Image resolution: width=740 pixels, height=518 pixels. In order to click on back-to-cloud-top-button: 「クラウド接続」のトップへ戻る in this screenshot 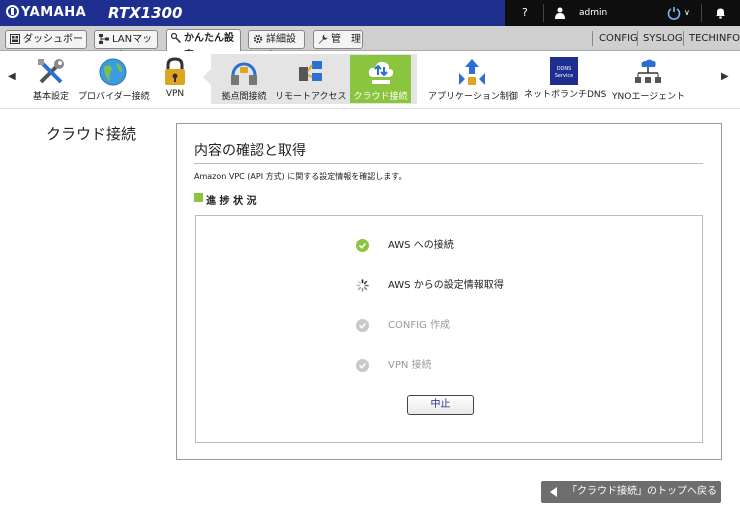, I will do `click(631, 492)`.